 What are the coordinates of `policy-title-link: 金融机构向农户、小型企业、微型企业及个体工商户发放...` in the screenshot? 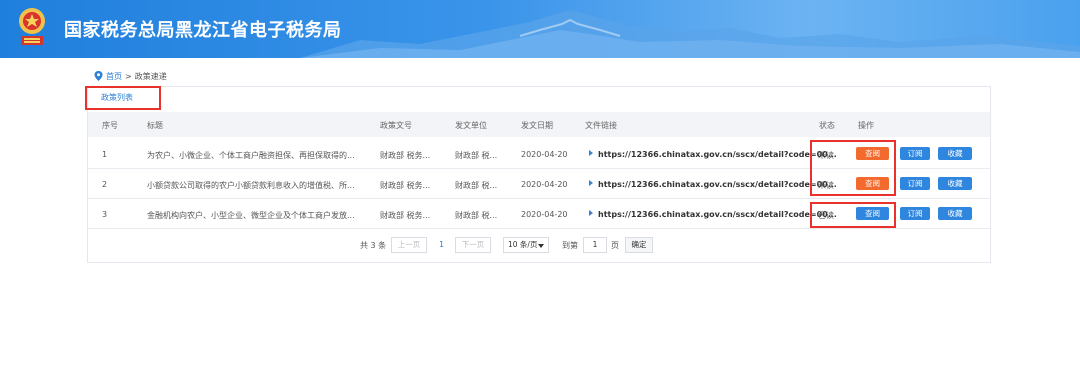 It's located at (251, 215).